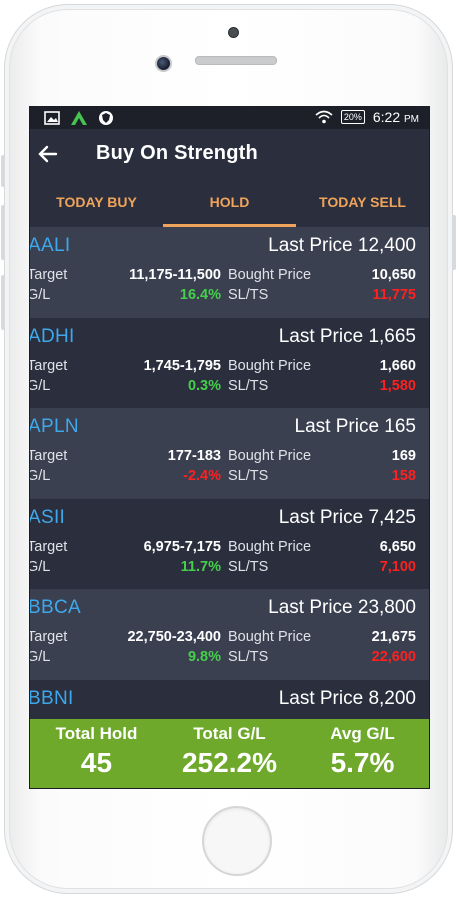 This screenshot has height=900, width=459. Describe the element at coordinates (237, 841) in the screenshot. I see `home-button` at that location.